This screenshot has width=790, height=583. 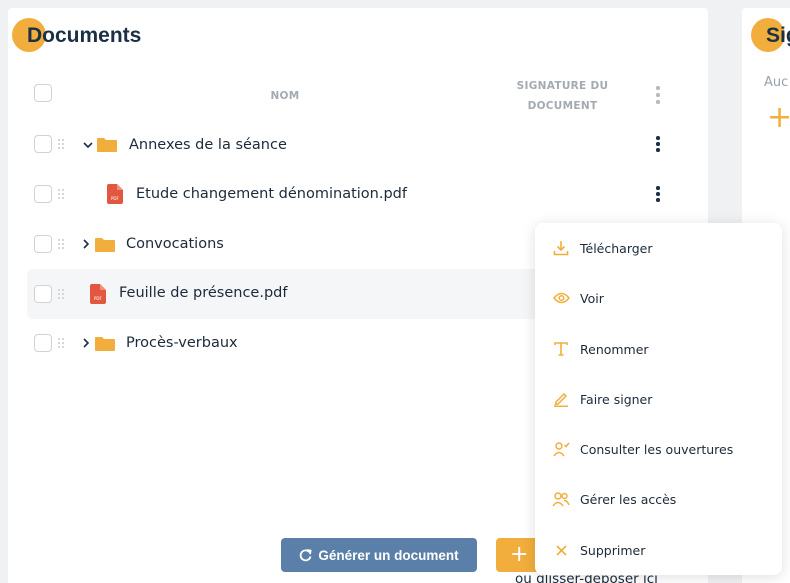 What do you see at coordinates (561, 248) in the screenshot?
I see `download-icon` at bounding box center [561, 248].